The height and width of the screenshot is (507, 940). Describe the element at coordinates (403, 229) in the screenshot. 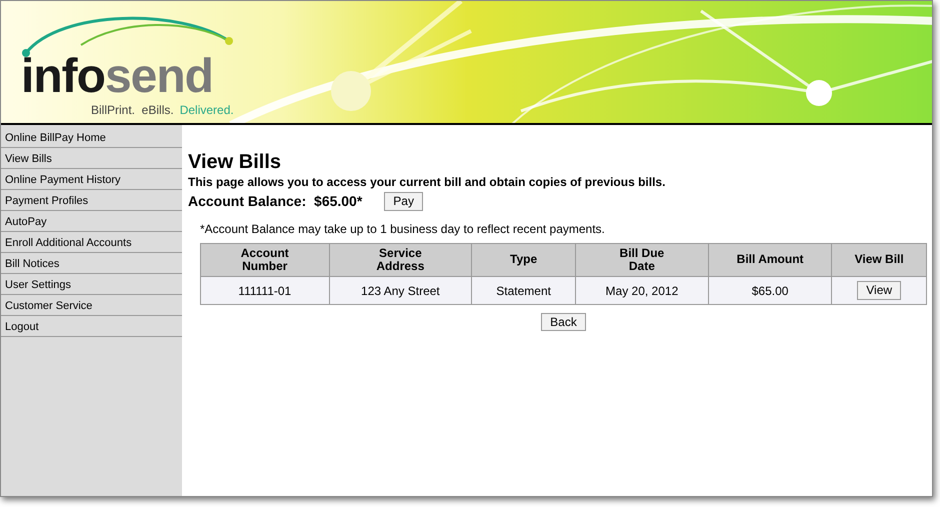

I see `balance-note: *Account Balance may take up to 1 business day to reflect recent payments.` at that location.